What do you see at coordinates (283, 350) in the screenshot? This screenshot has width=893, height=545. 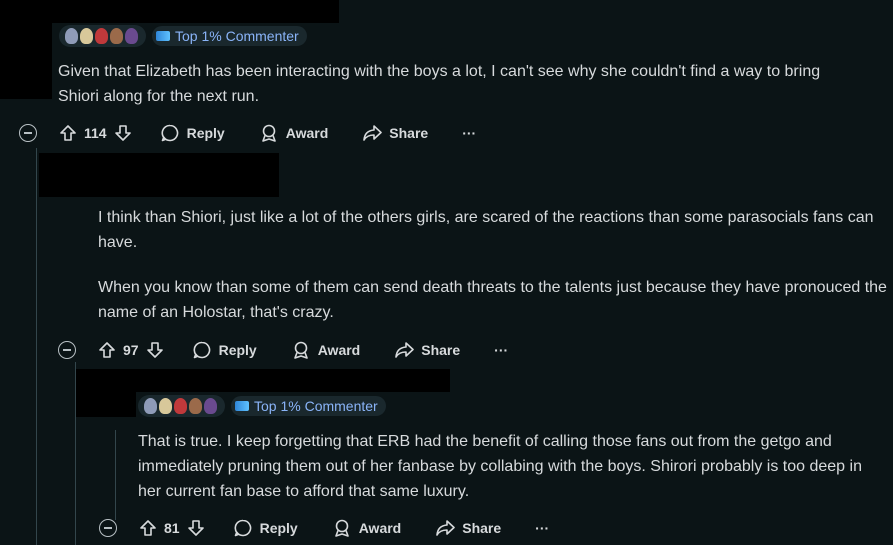 I see `comment-actions: 97 Reply Award Share ···` at bounding box center [283, 350].